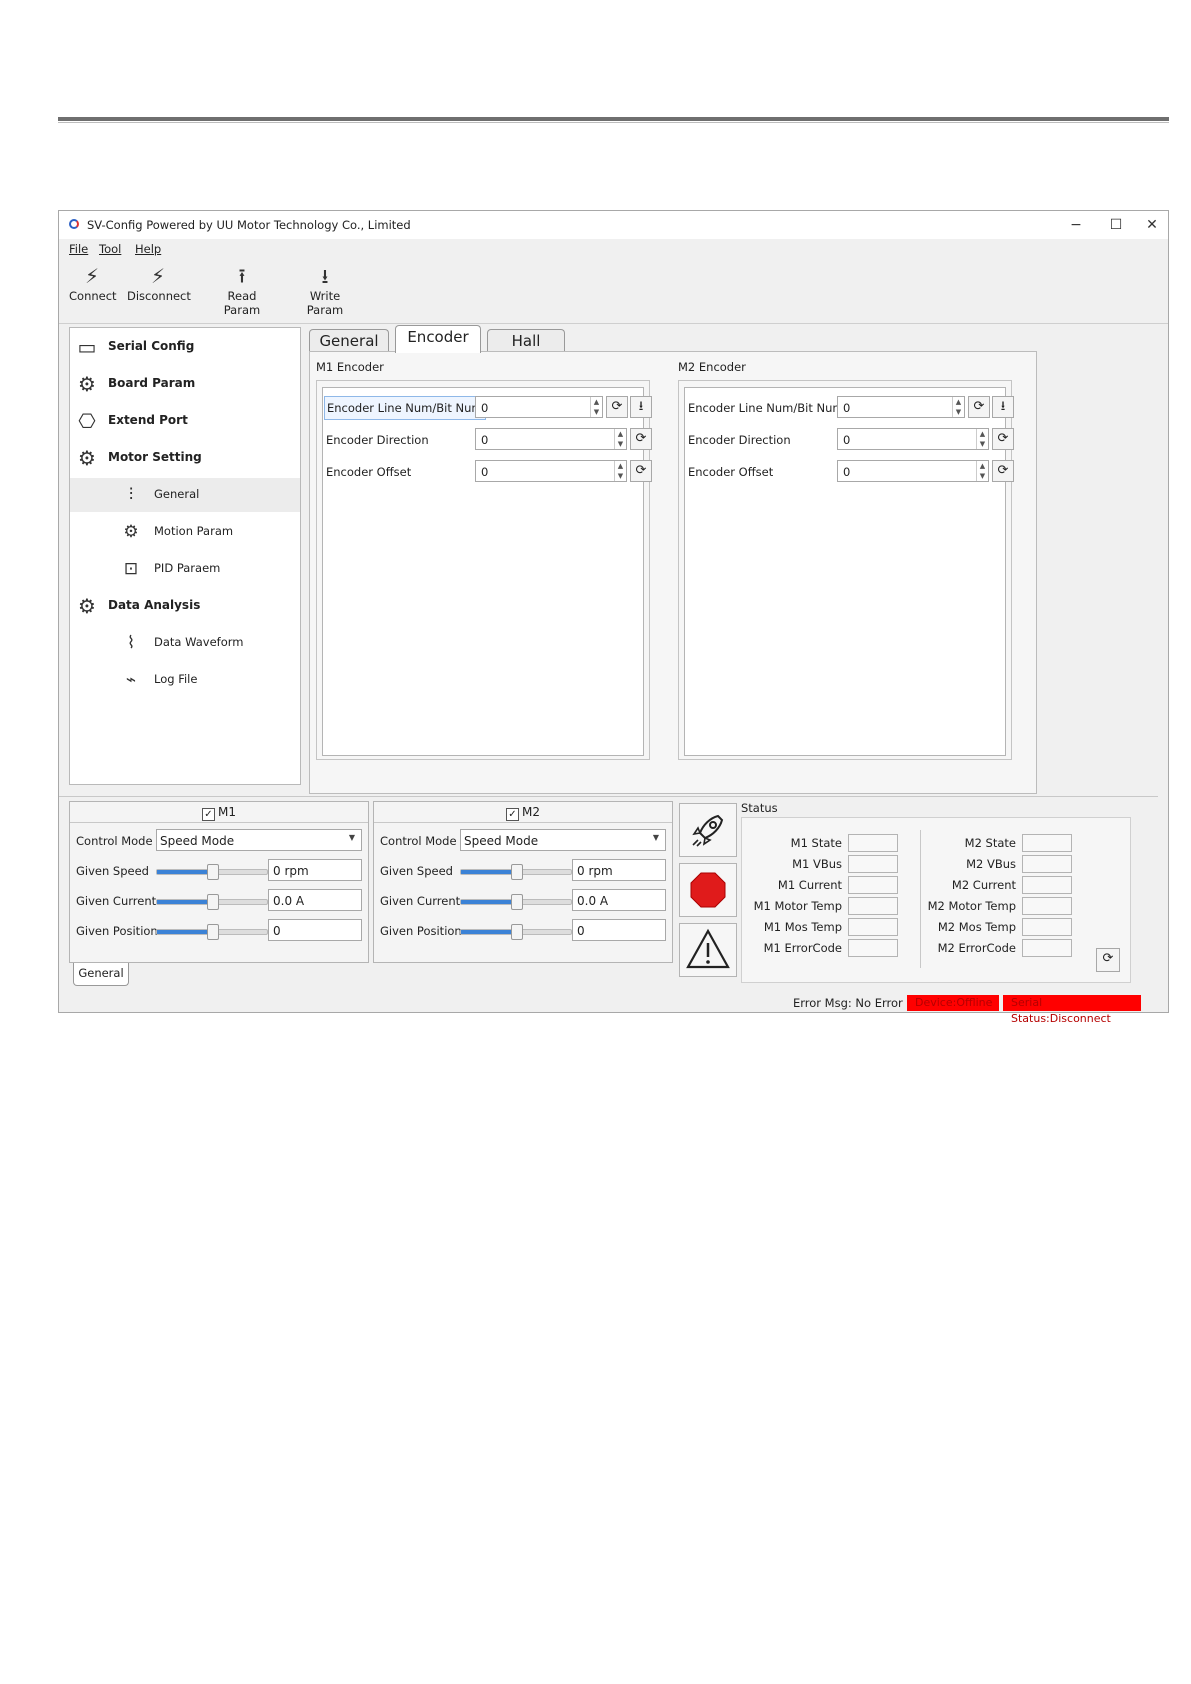 The image size is (1191, 1684). Describe the element at coordinates (177, 494) in the screenshot. I see `sidebar-item-label: General` at that location.